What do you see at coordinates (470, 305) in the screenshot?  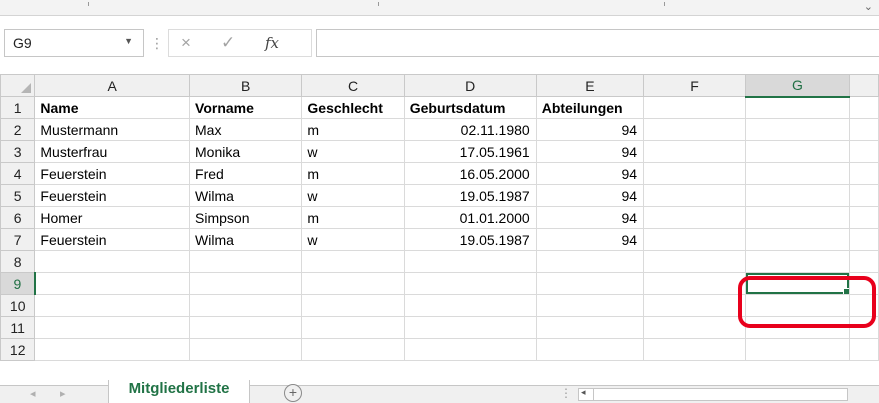 I see `cell-d10` at bounding box center [470, 305].